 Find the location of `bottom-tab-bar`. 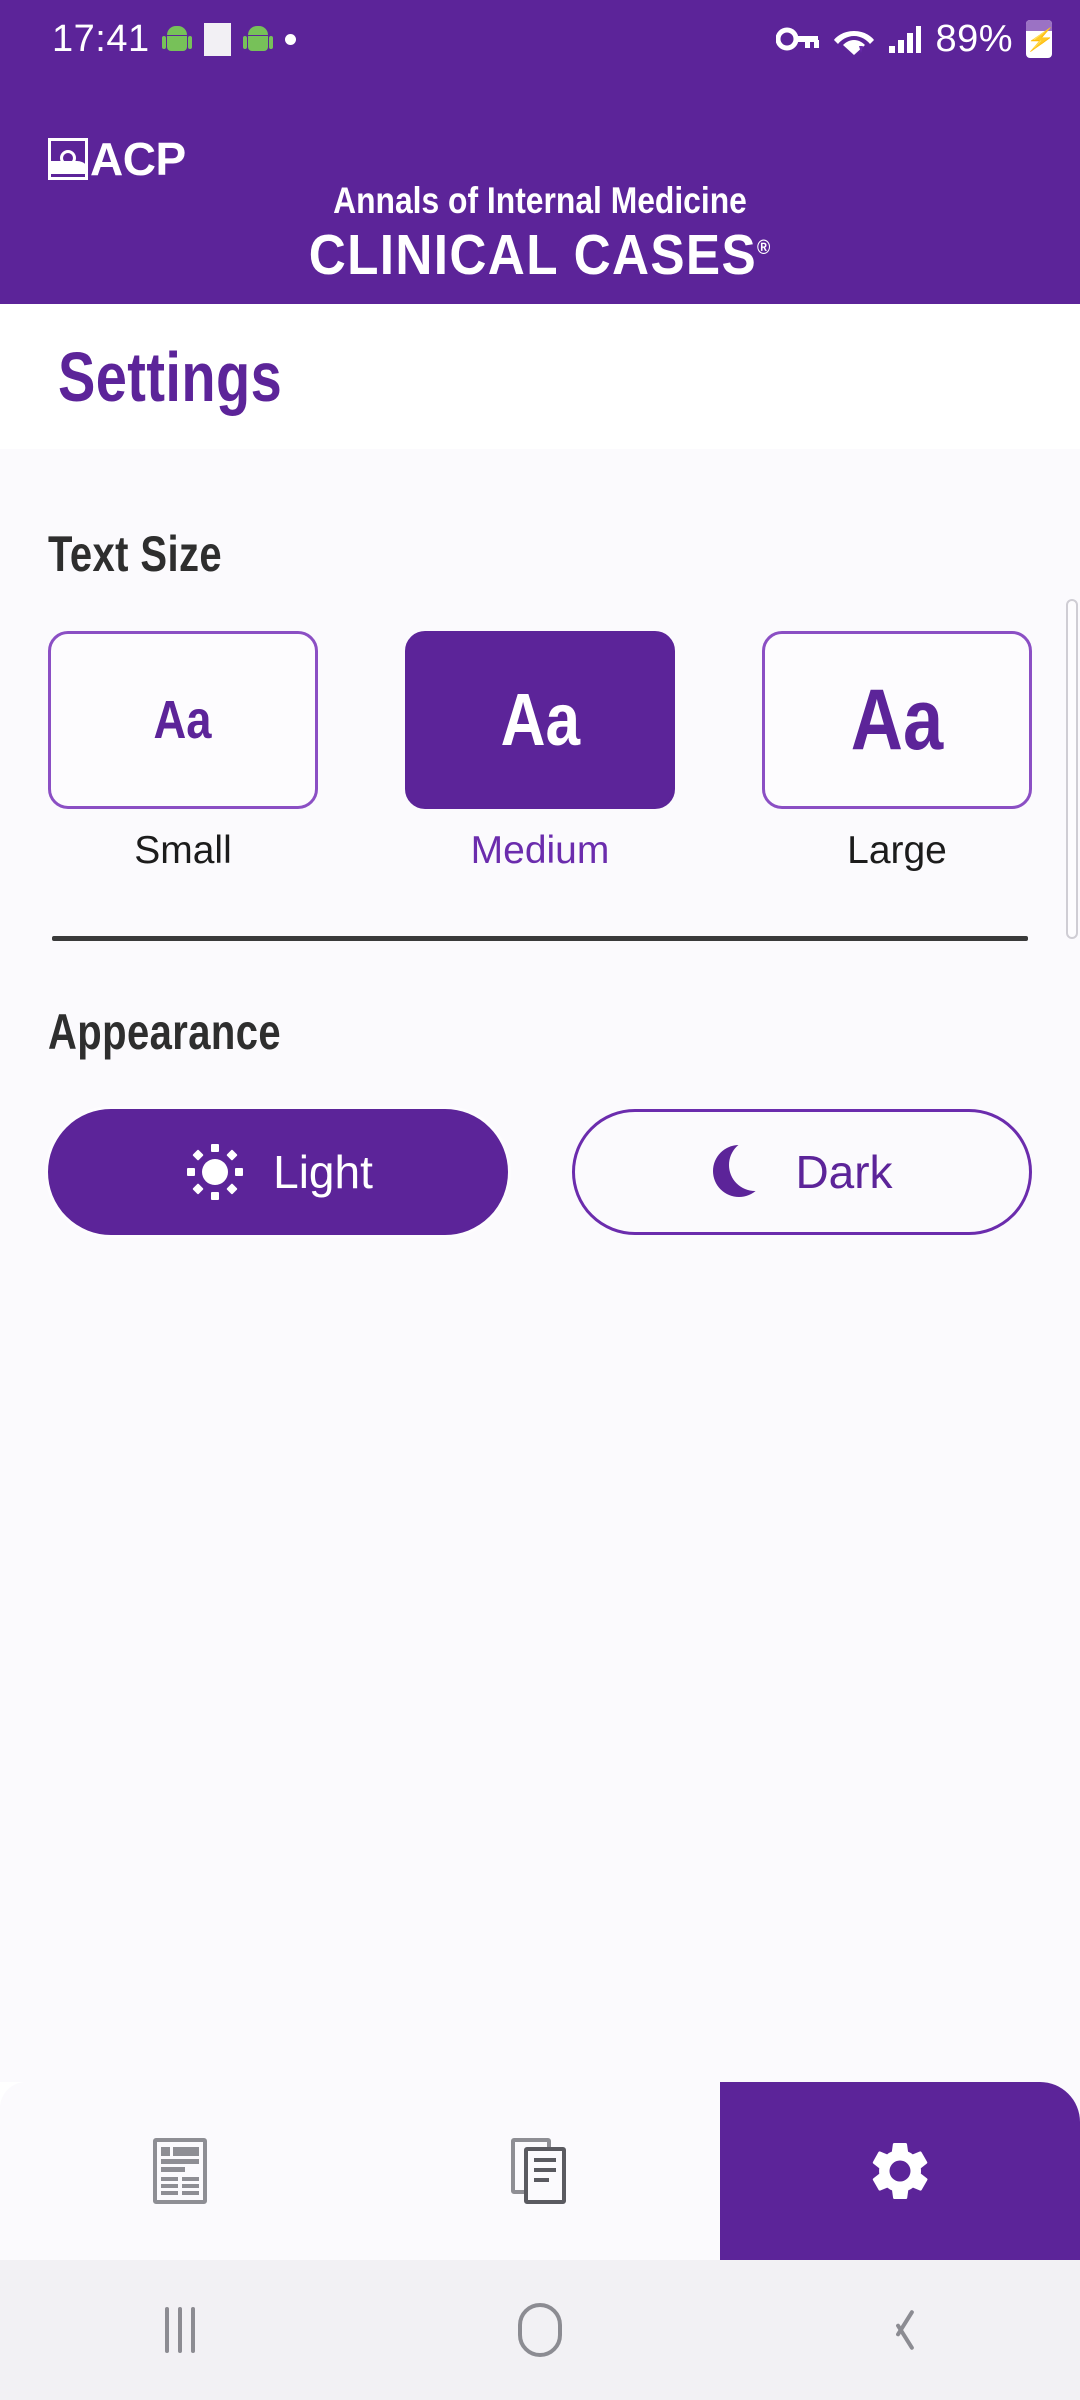

bottom-tab-bar is located at coordinates (540, 2171).